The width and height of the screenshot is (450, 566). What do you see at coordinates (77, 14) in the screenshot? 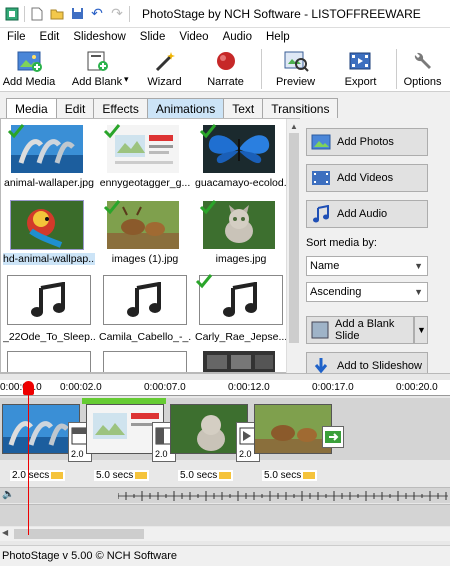
I see `save-icon` at bounding box center [77, 14].